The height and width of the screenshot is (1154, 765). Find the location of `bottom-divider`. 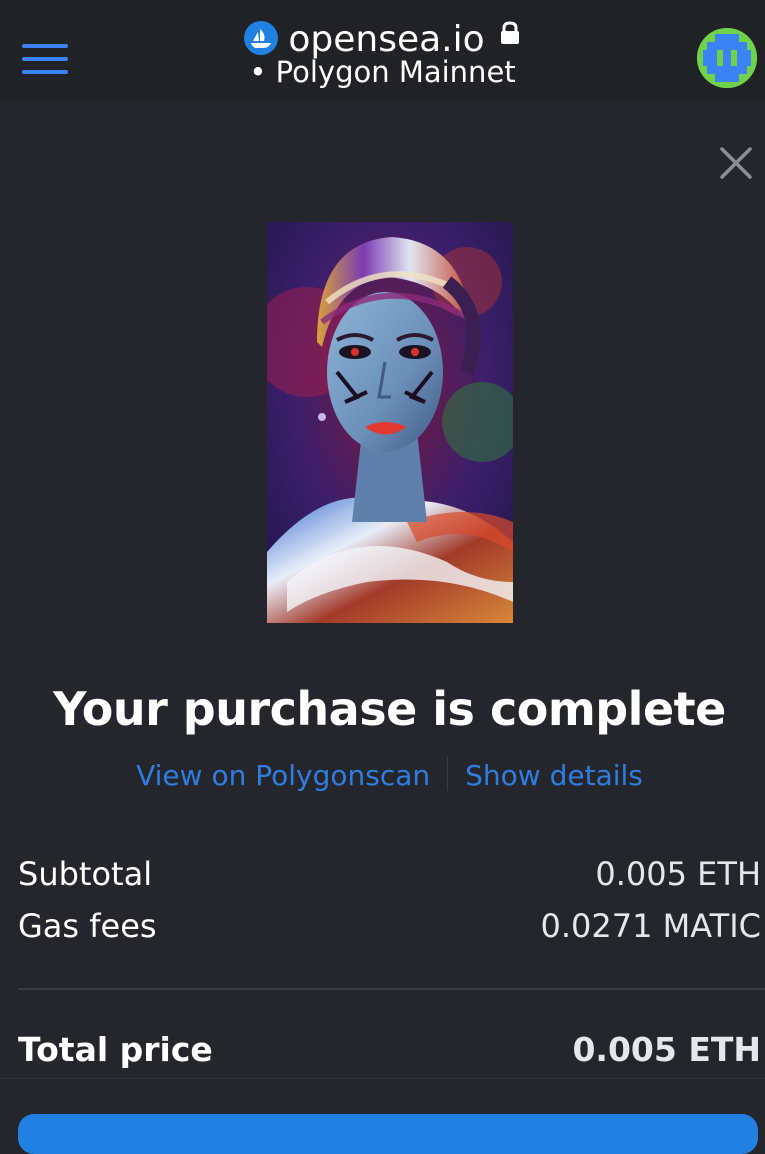

bottom-divider is located at coordinates (382, 1078).